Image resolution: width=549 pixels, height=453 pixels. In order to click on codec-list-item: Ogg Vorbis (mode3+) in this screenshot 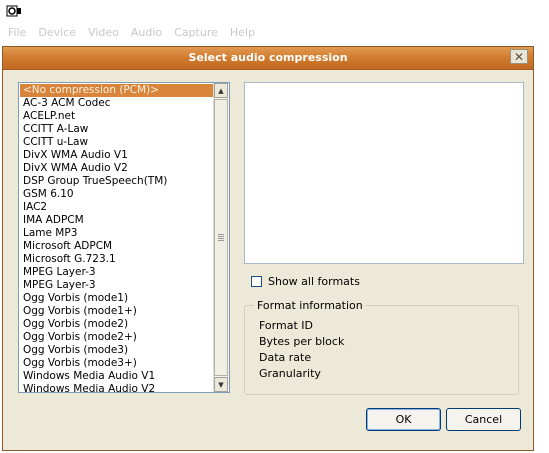, I will do `click(117, 363)`.